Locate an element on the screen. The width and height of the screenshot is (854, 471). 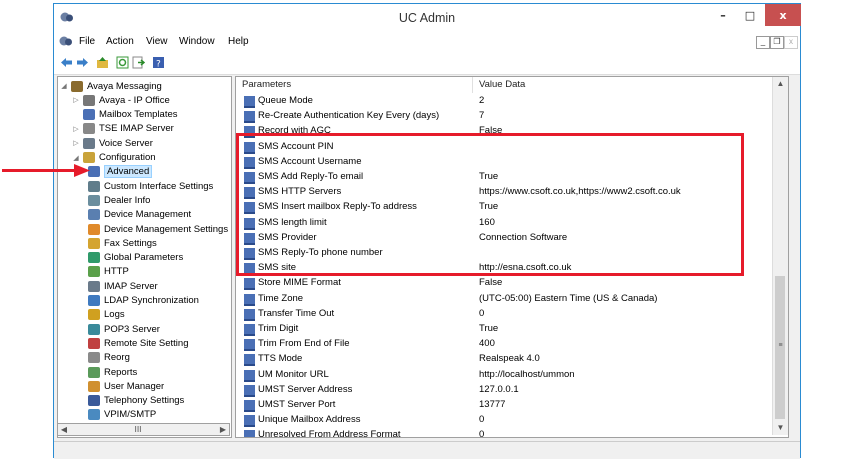
mdi-restore-button: ❐ is located at coordinates (777, 42).